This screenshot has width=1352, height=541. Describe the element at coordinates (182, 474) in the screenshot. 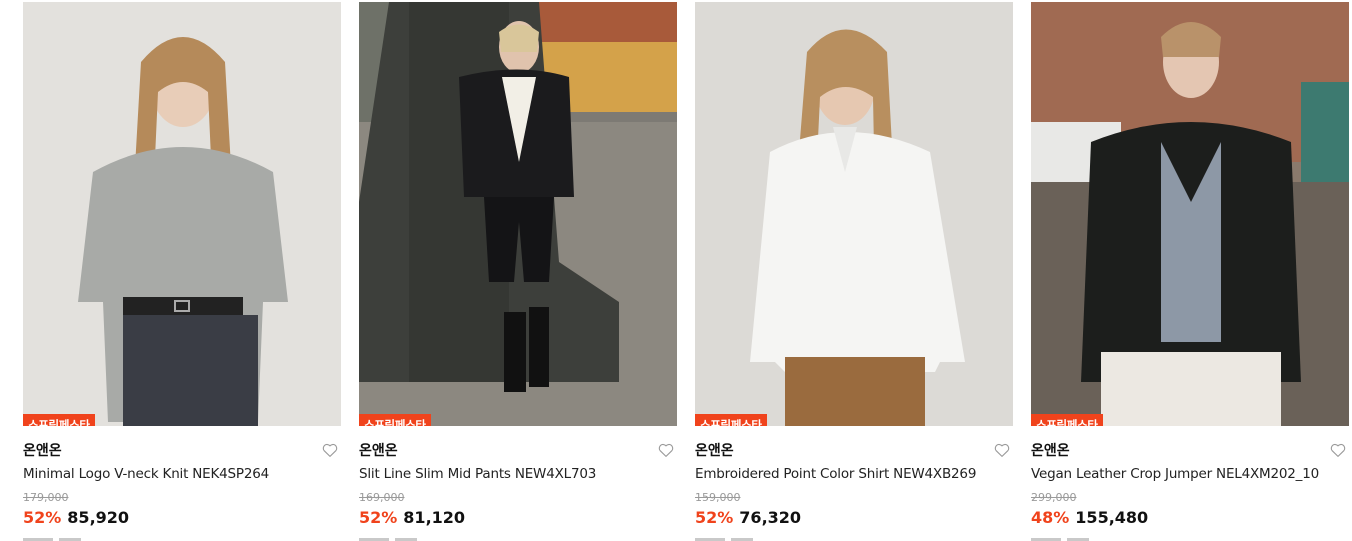

I see `product-name: Minimal Logo V-neck Knit NEK4SP264` at that location.